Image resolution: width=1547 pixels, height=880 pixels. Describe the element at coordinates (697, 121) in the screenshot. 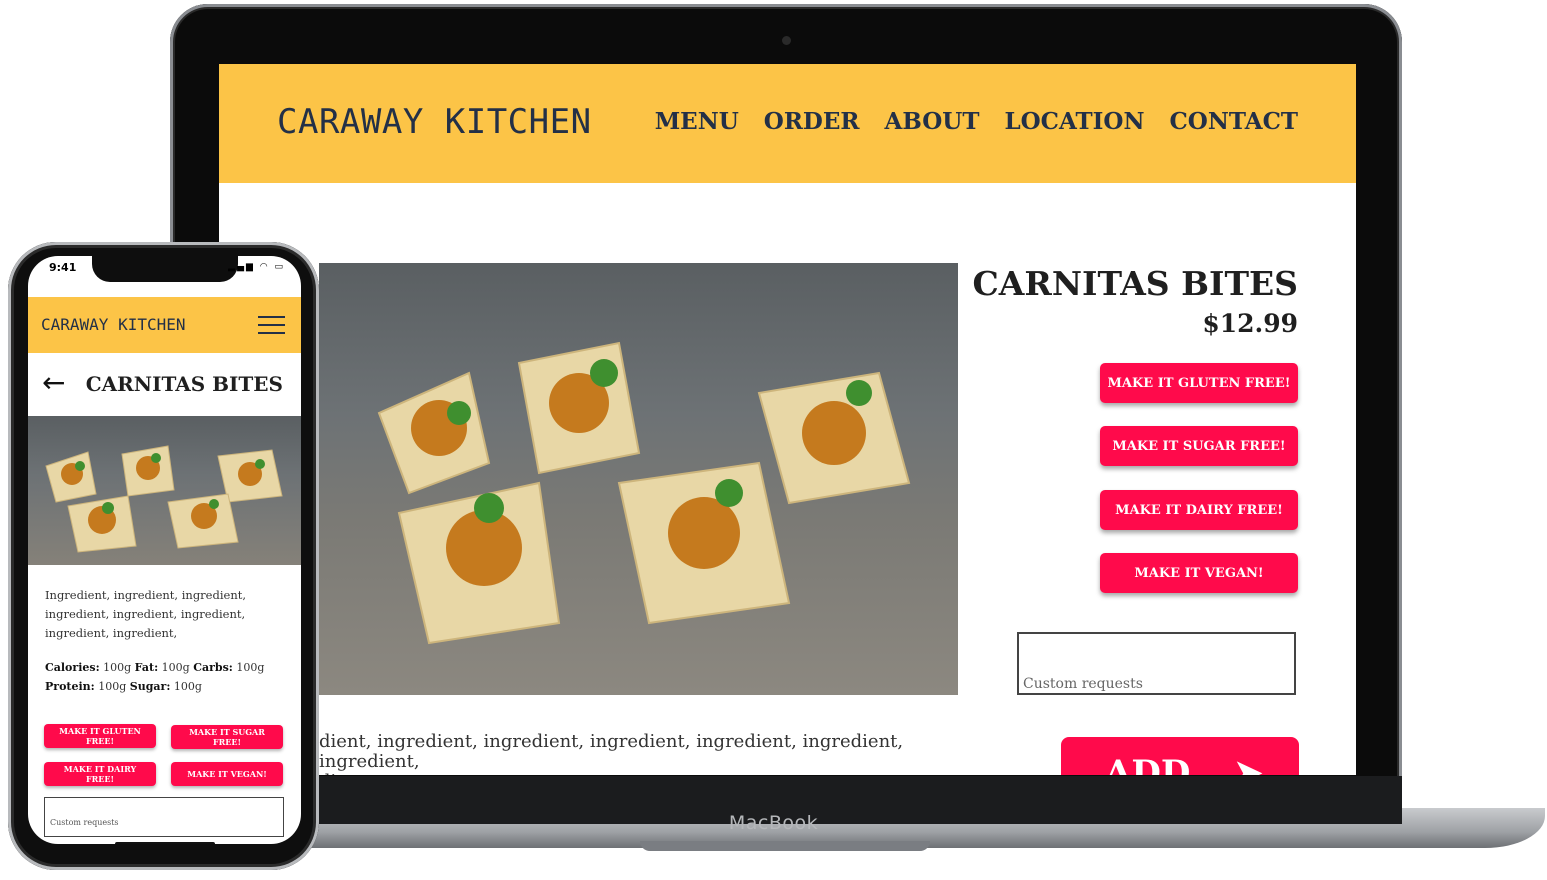

I see `nav-menu: MENU` at that location.